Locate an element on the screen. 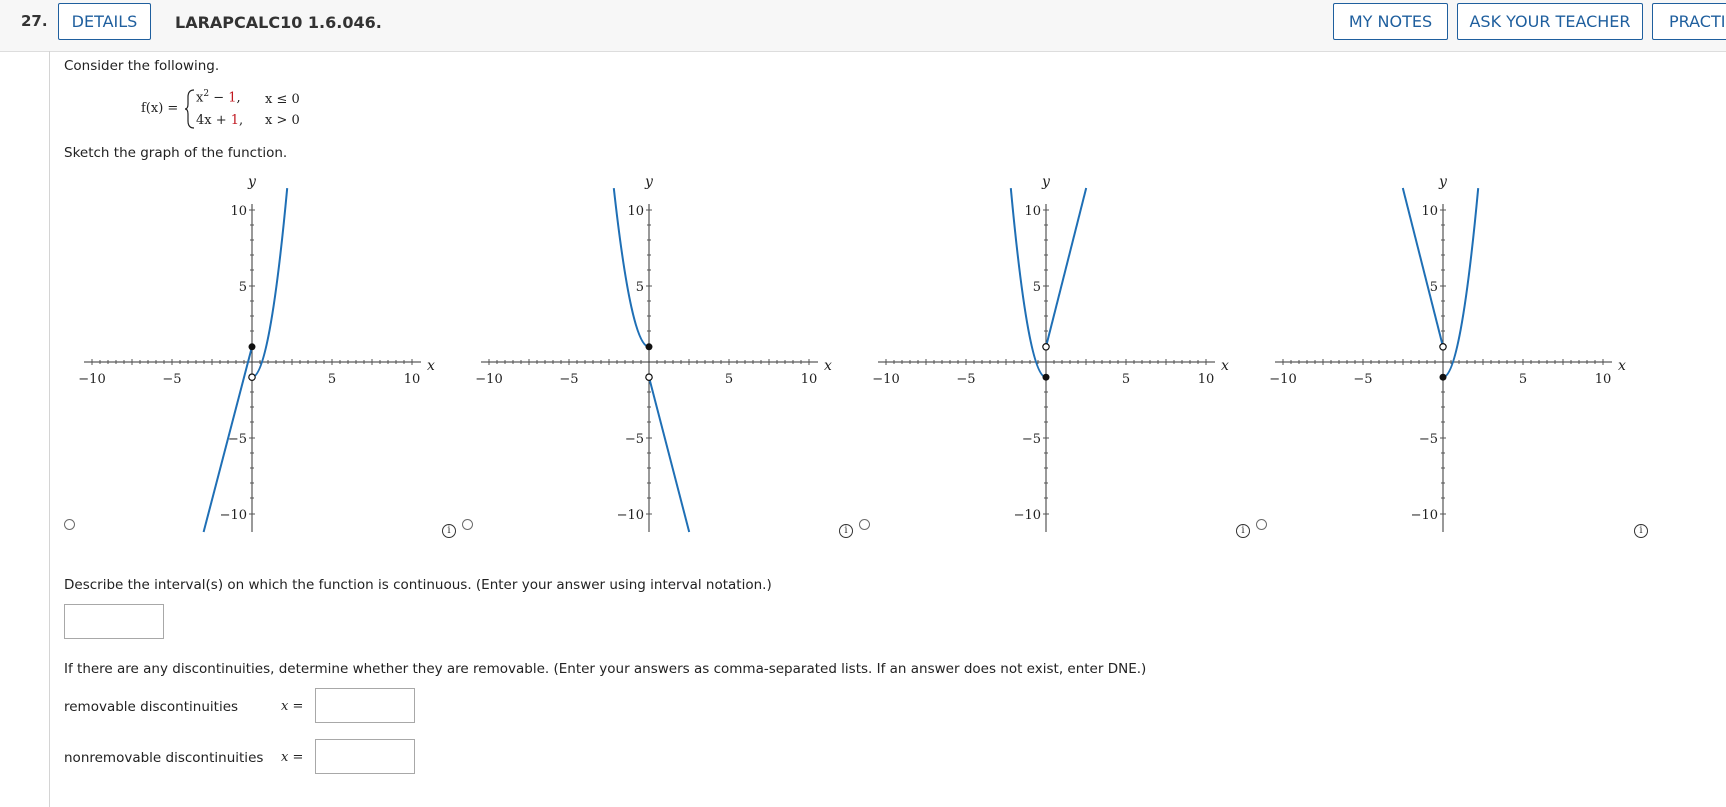 This screenshot has height=807, width=1726. graph-option-4: −10 −5 5 10 10 5 −5 −10 x y is located at coordinates (1447, 353).